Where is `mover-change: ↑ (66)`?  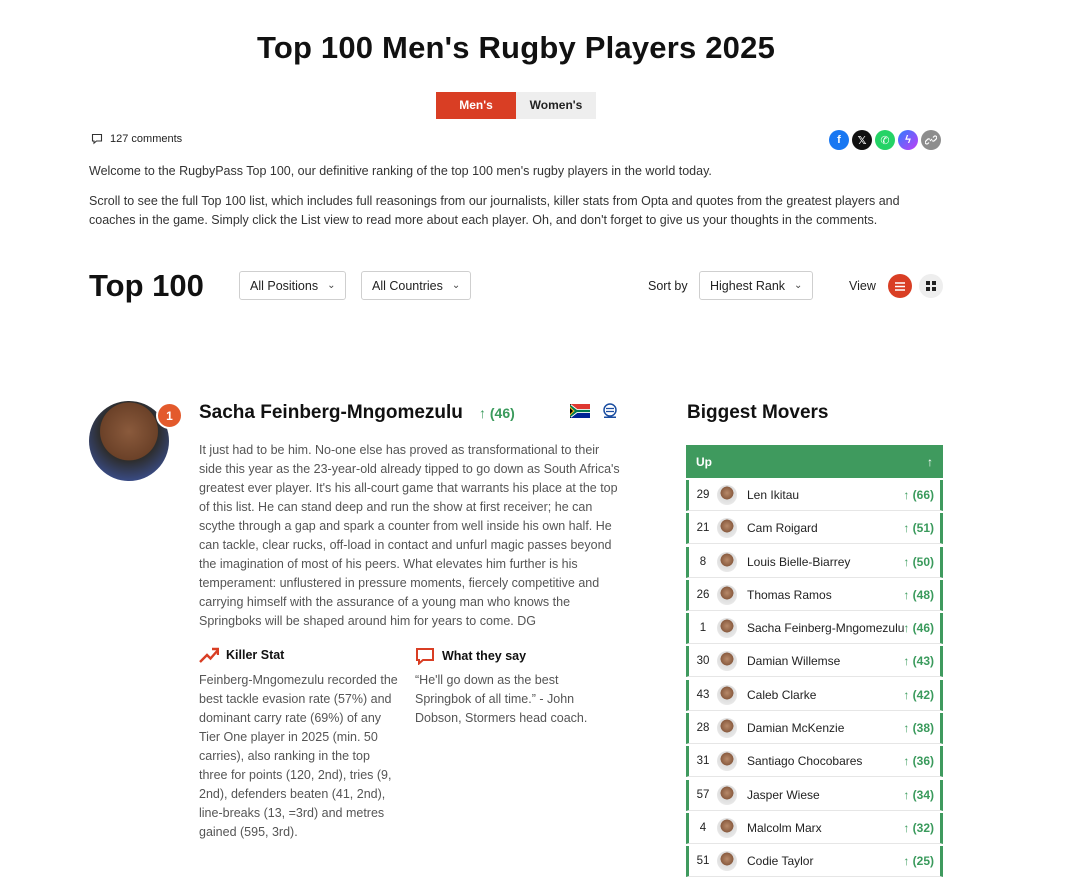
mover-change: ↑ (66) is located at coordinates (918, 495).